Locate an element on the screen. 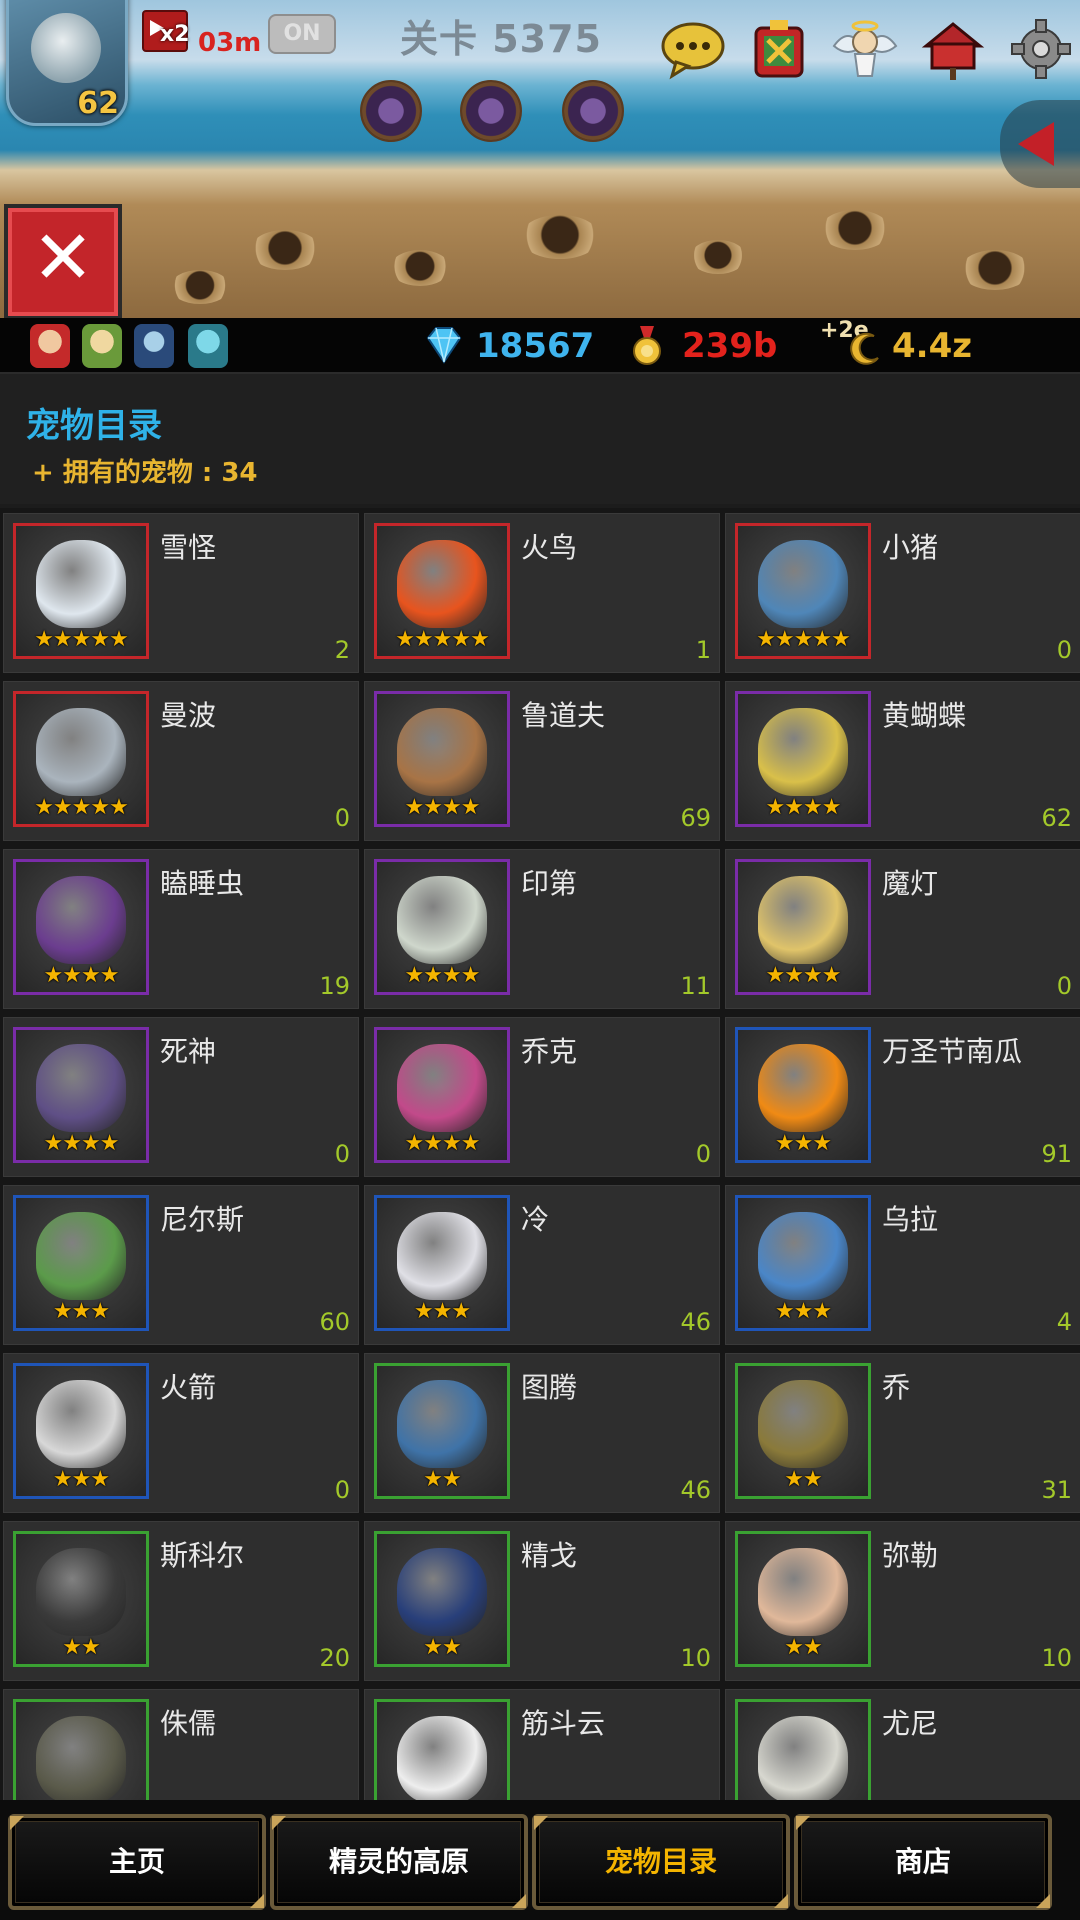  pet-card: ★★★★ 魔灯 0 is located at coordinates (902, 929).